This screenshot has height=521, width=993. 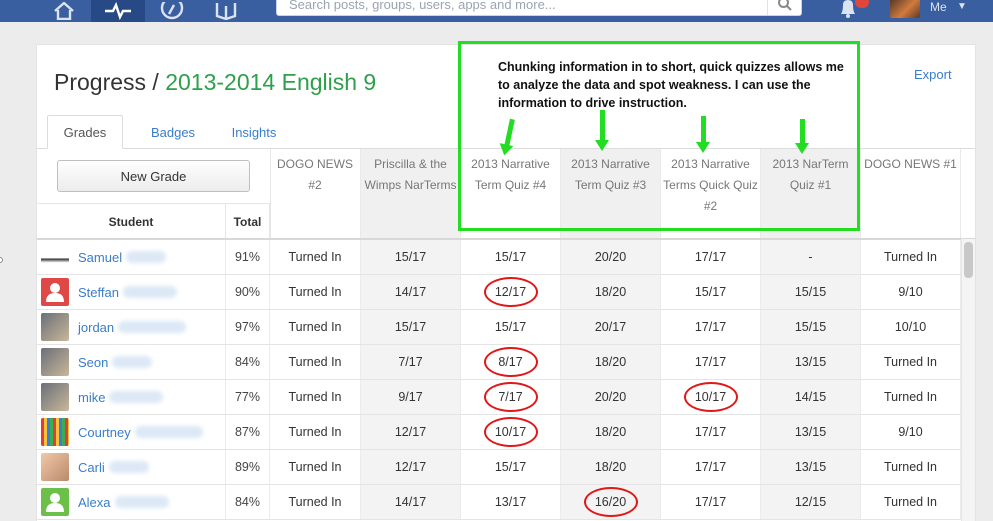 I want to click on tab-grades: Grades, so click(x=85, y=132).